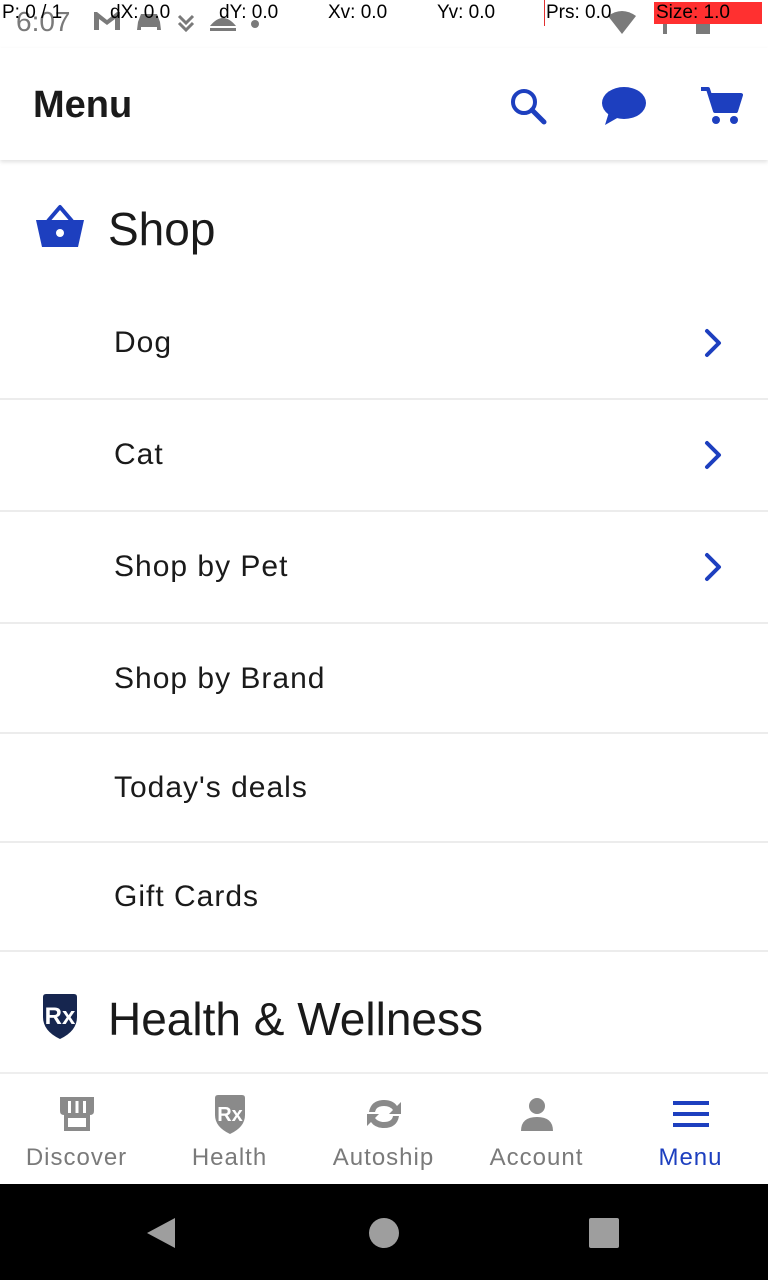 The height and width of the screenshot is (1280, 768). Describe the element at coordinates (528, 106) in the screenshot. I see `search-icon` at that location.